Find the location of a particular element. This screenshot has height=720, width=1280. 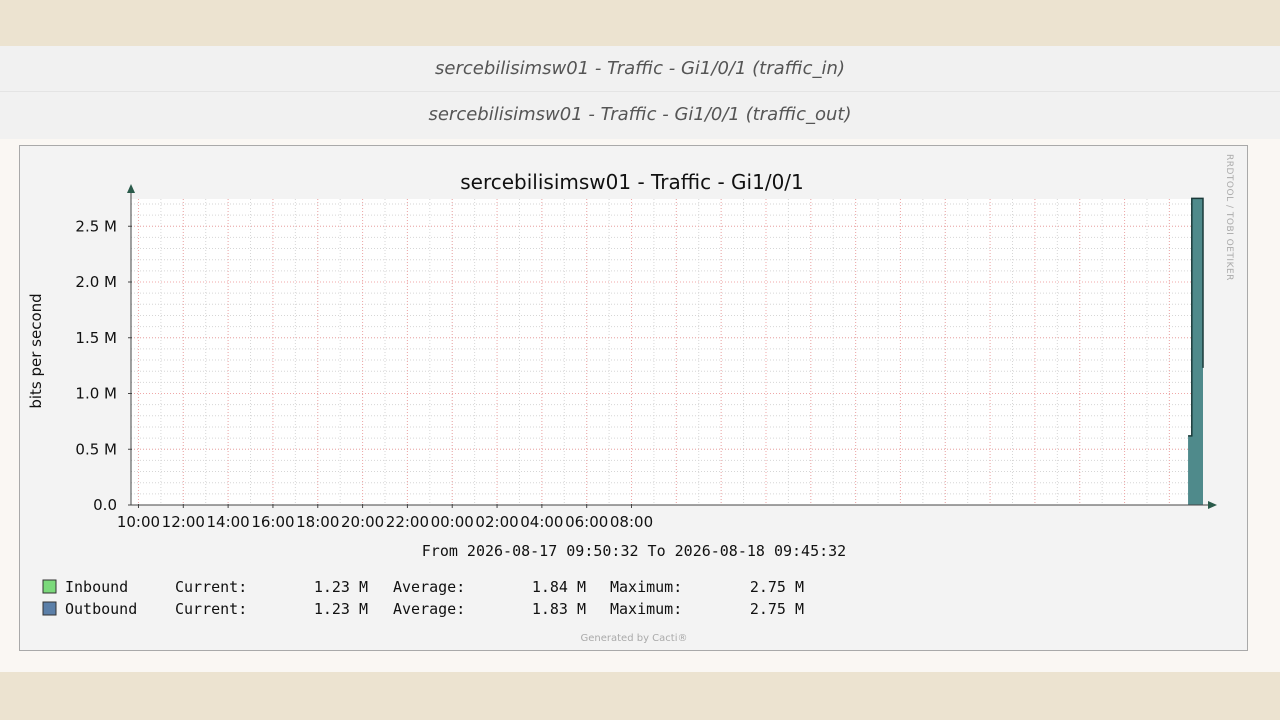

legend-average-value: 1.83 M is located at coordinates (559, 609).